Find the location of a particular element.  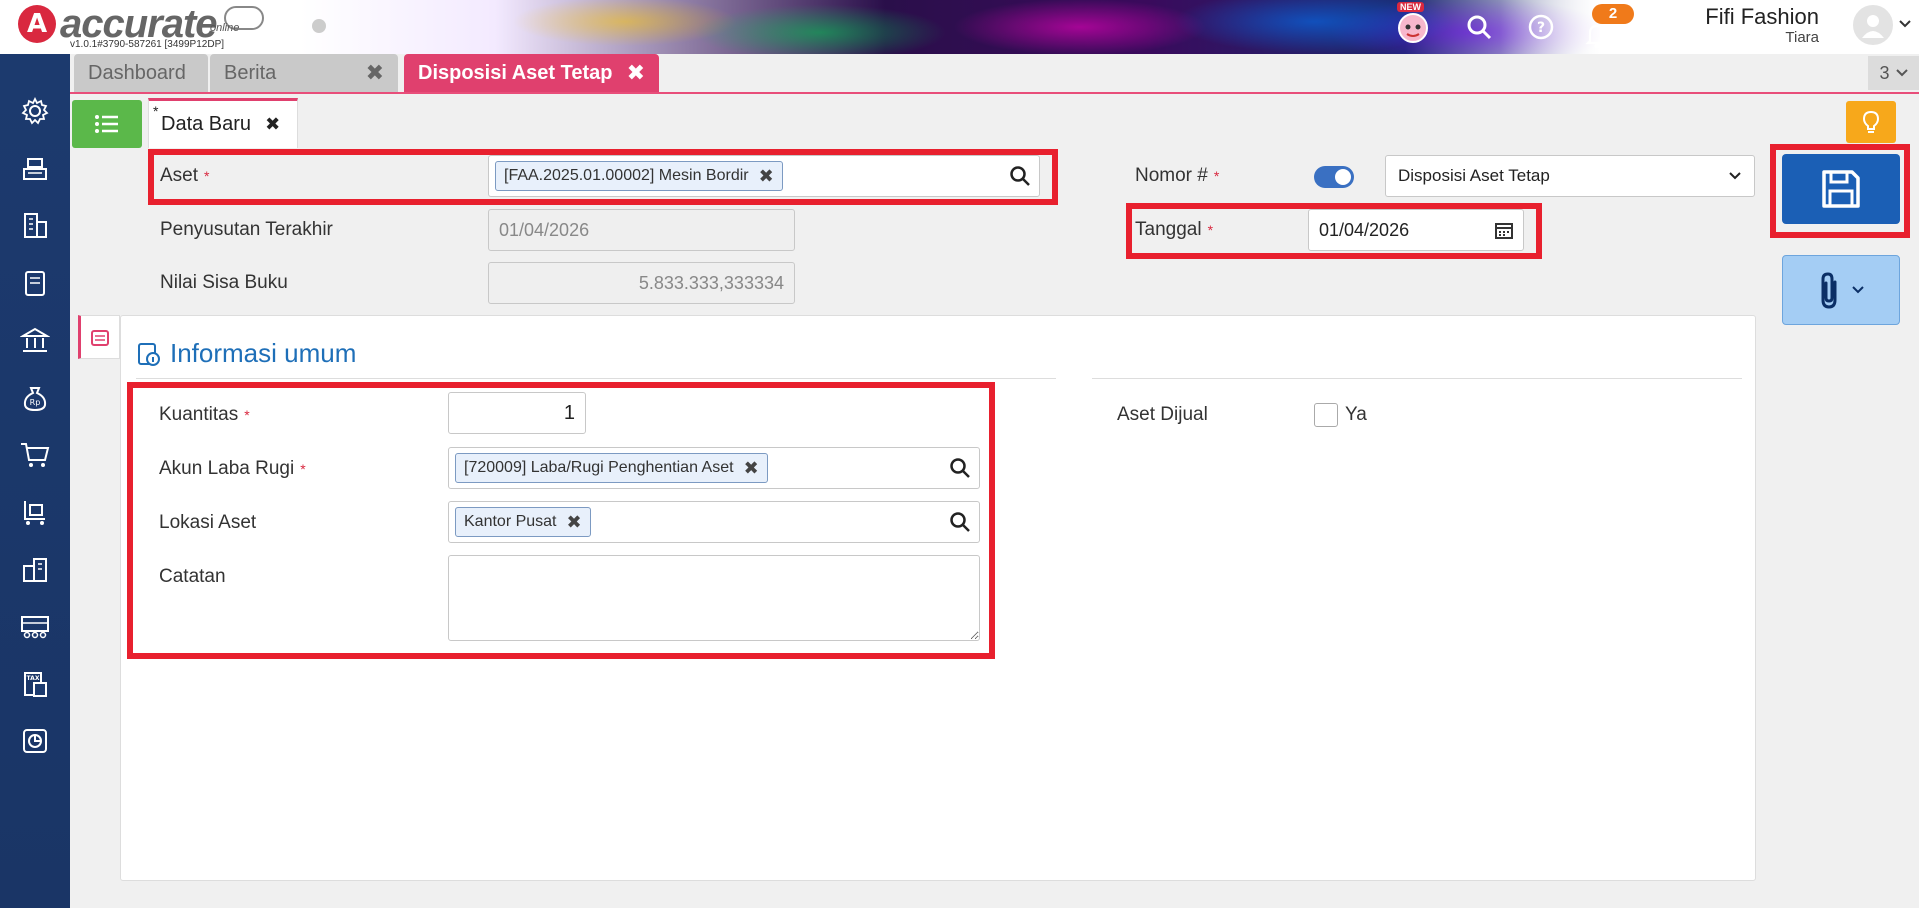

accurate-logo: A accurate is located at coordinates (118, 24).